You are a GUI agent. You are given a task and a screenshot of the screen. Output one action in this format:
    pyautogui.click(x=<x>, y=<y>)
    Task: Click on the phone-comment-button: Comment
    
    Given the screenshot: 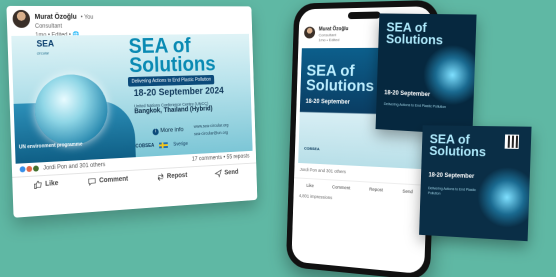 What is the action you would take?
    pyautogui.click(x=341, y=187)
    